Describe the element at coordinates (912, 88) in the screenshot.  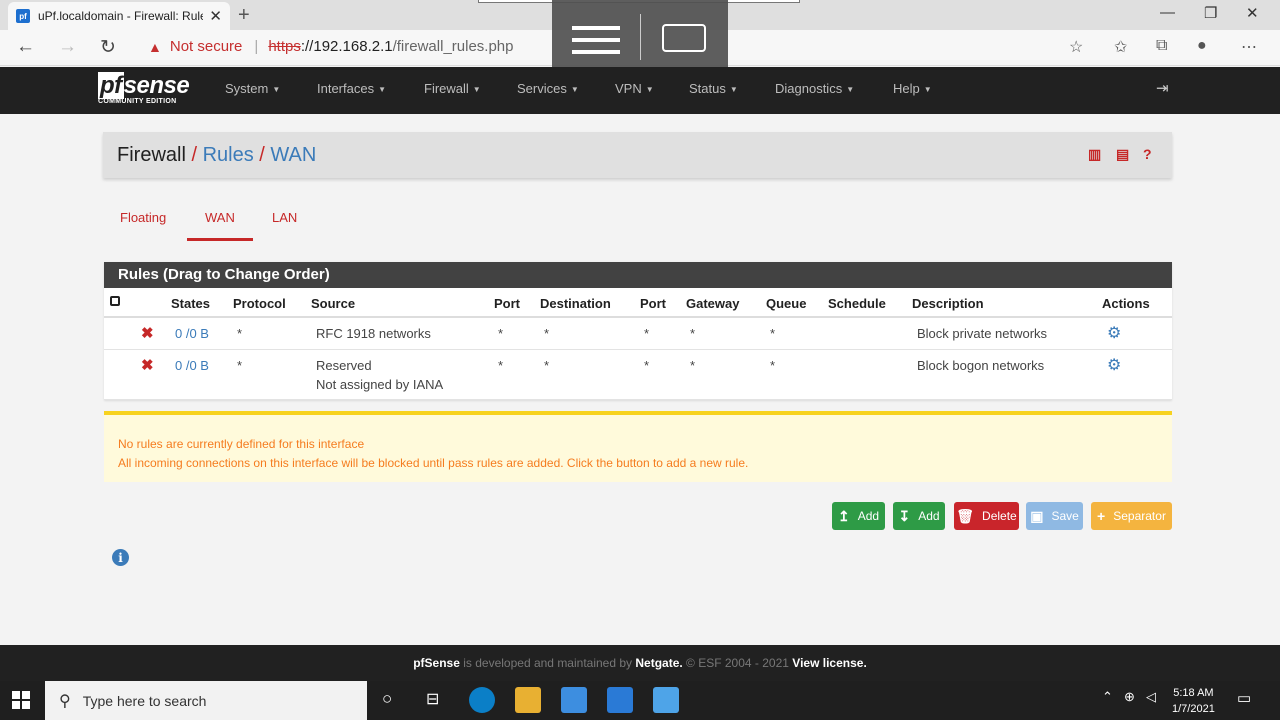
I see `menu-help: Help ▼` at that location.